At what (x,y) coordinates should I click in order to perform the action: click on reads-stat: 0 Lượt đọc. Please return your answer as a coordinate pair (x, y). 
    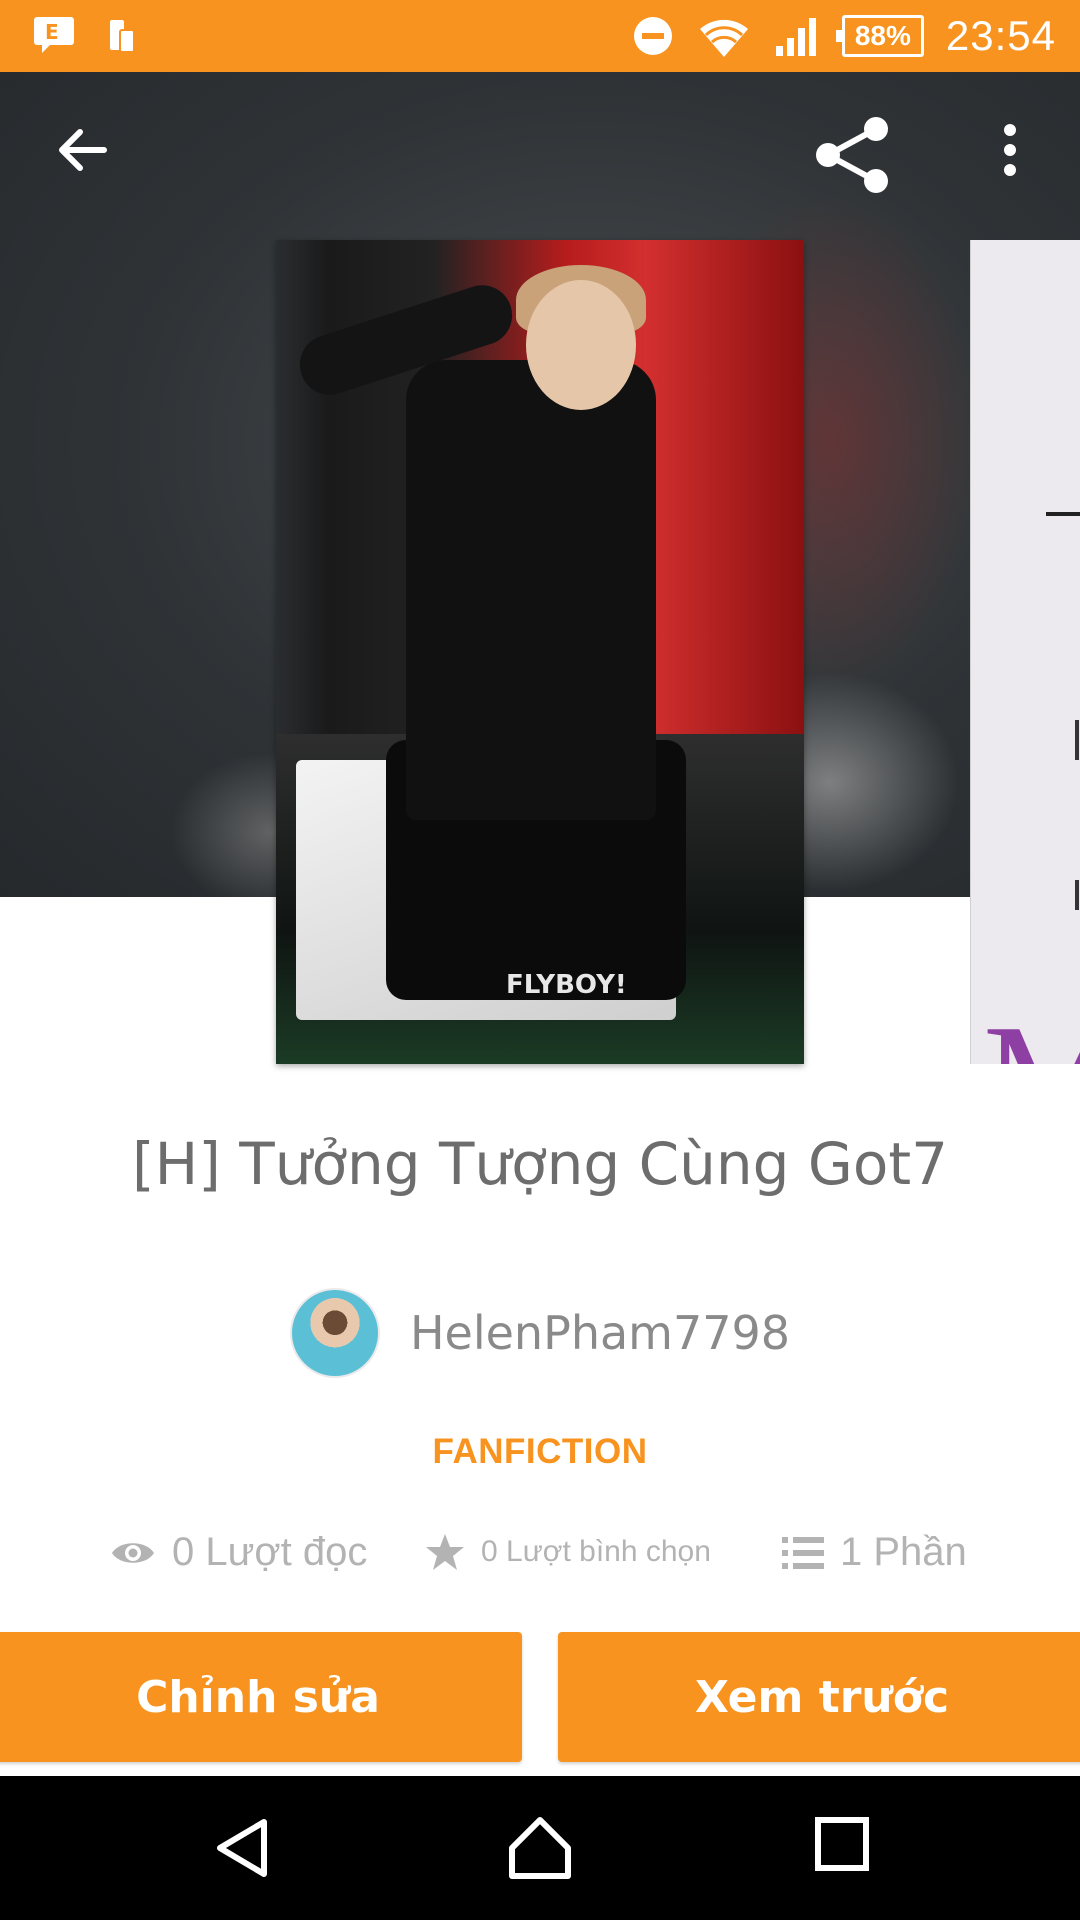
    Looking at the image, I should click on (238, 1552).